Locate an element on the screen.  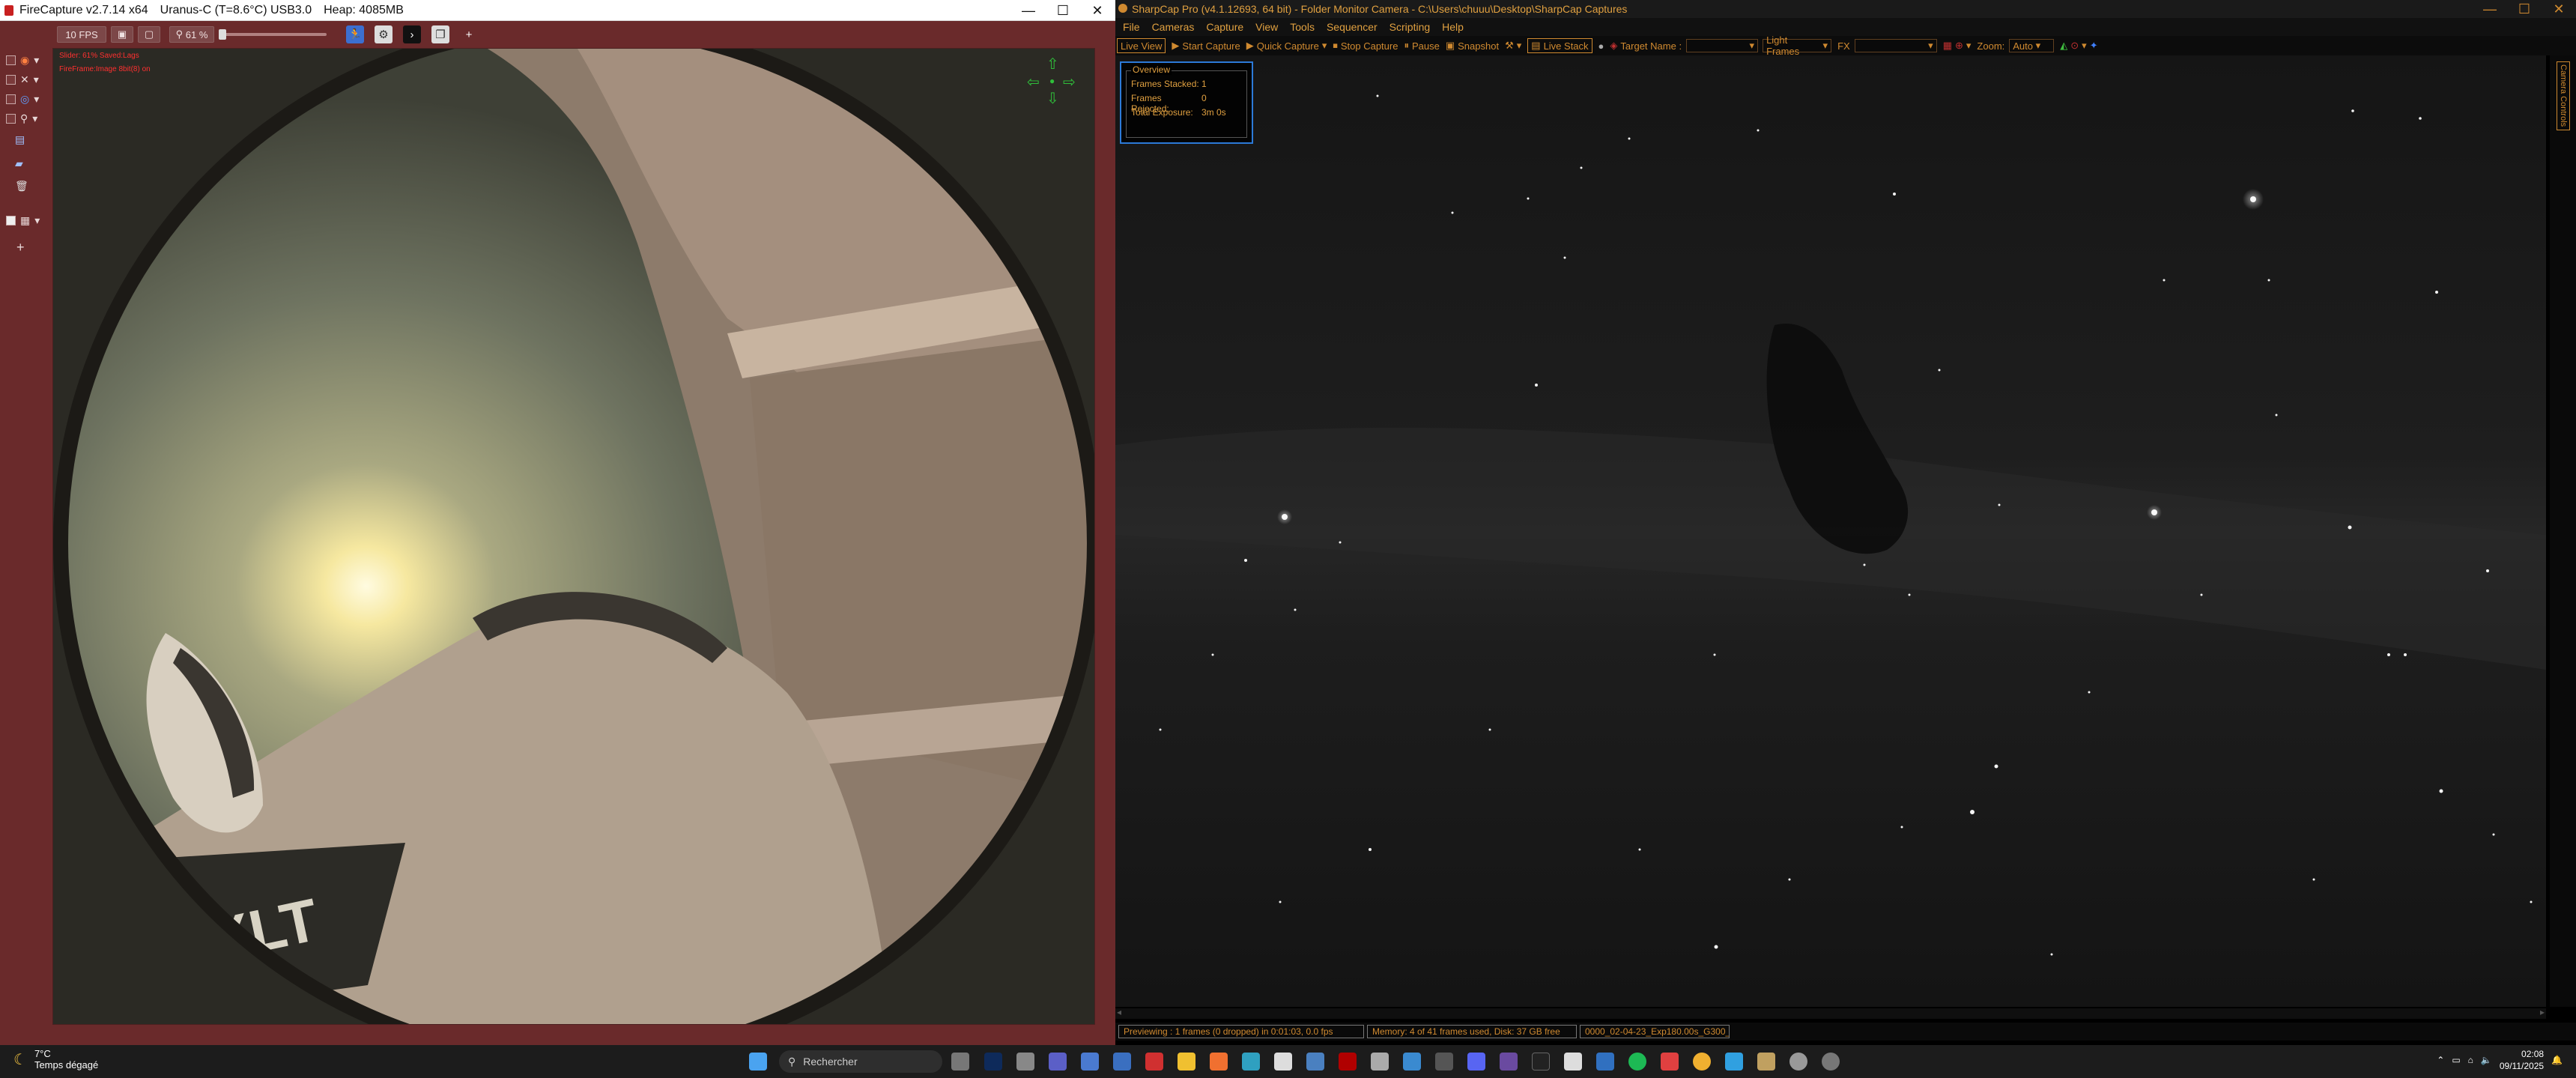
checkbox-checked is located at coordinates (11, 220).